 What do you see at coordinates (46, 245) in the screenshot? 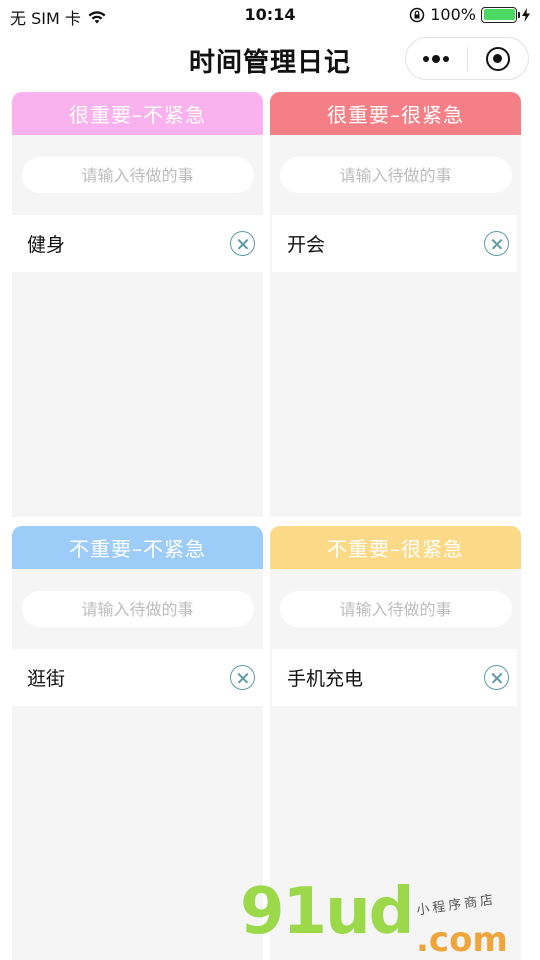
I see `task-text: 健身` at bounding box center [46, 245].